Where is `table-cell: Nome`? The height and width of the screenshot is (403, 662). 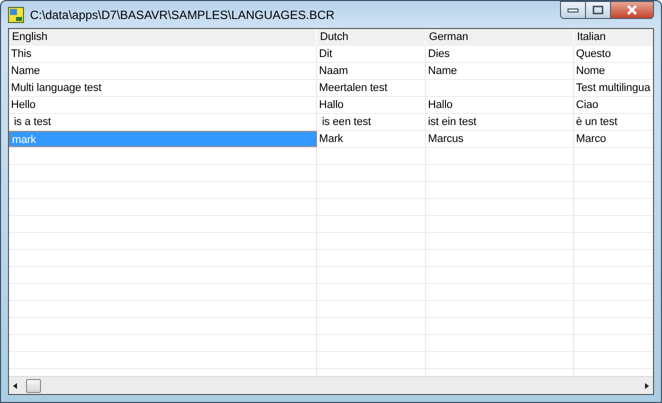
table-cell: Nome is located at coordinates (613, 71).